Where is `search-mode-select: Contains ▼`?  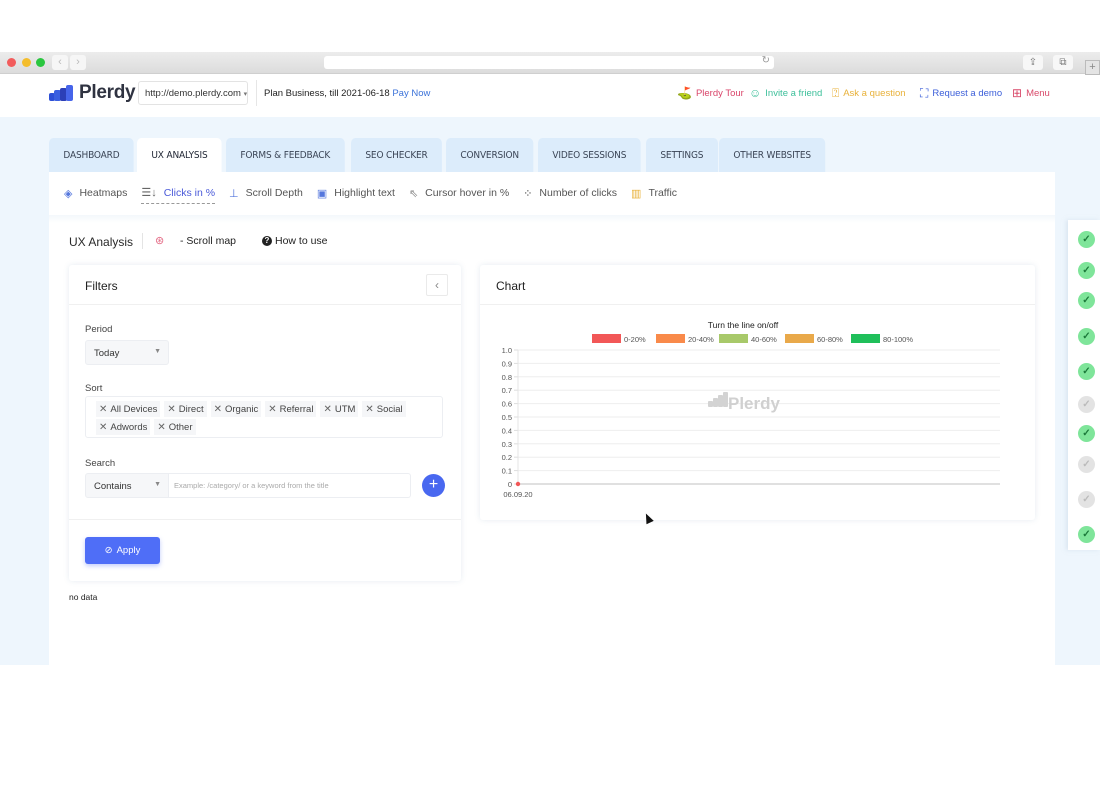 search-mode-select: Contains ▼ is located at coordinates (127, 485).